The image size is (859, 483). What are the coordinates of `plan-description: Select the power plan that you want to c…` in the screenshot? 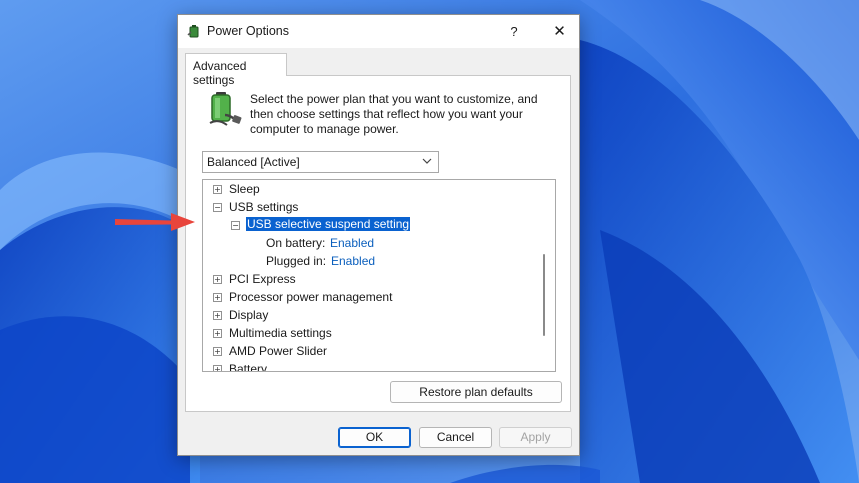 It's located at (394, 114).